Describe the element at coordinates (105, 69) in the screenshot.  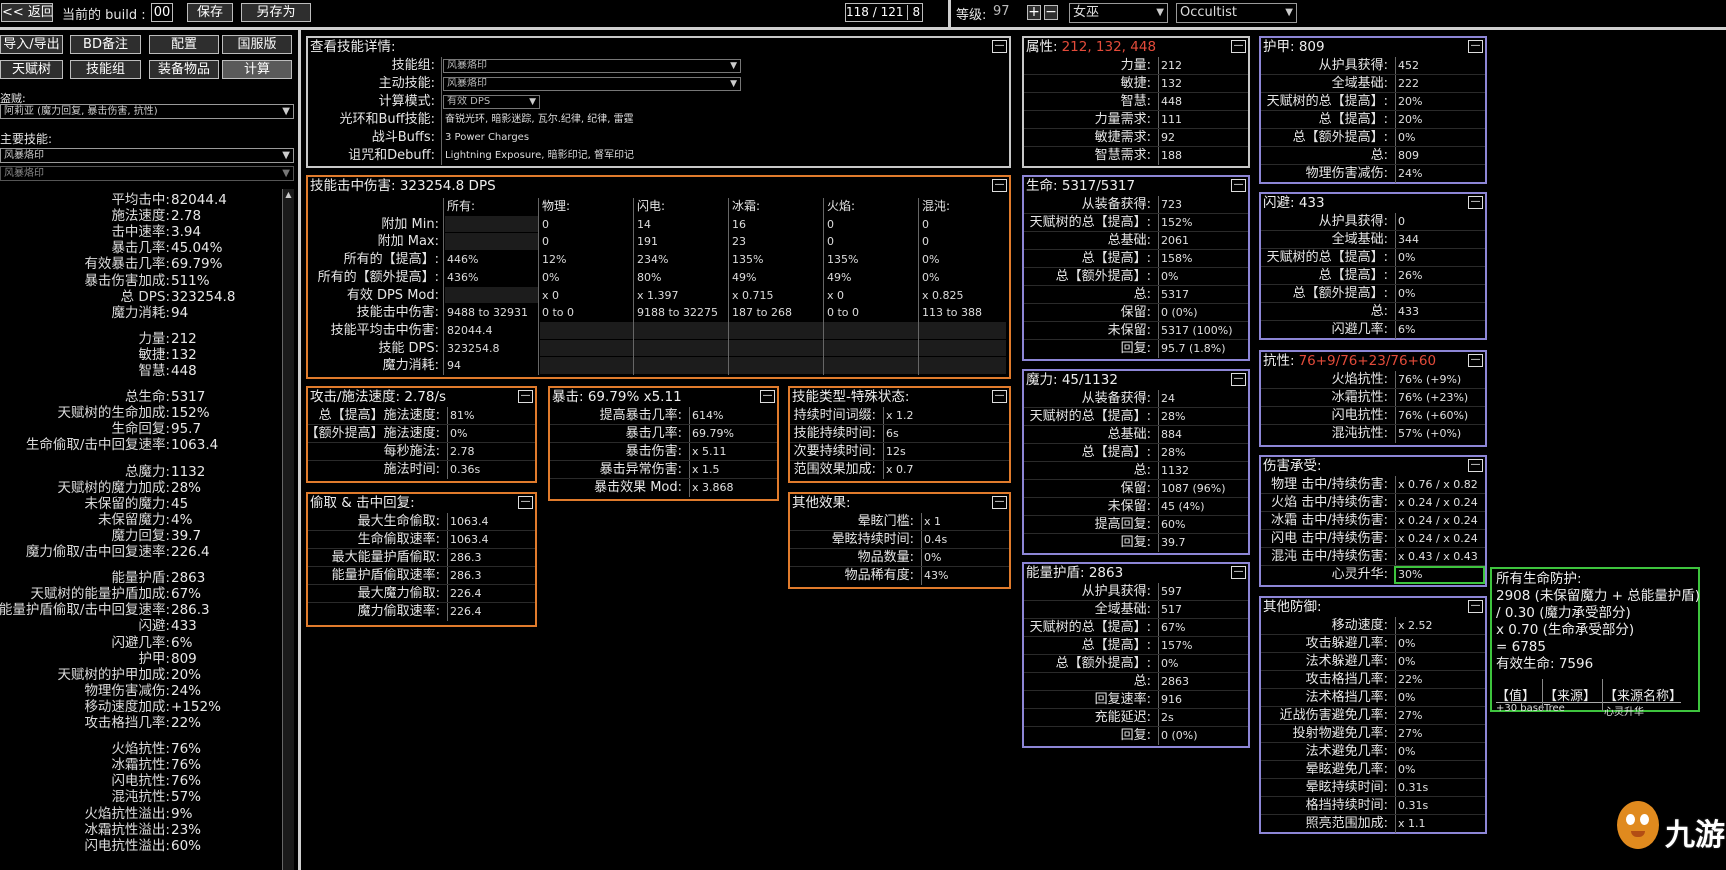
I see `tab-skills: 技能组` at that location.